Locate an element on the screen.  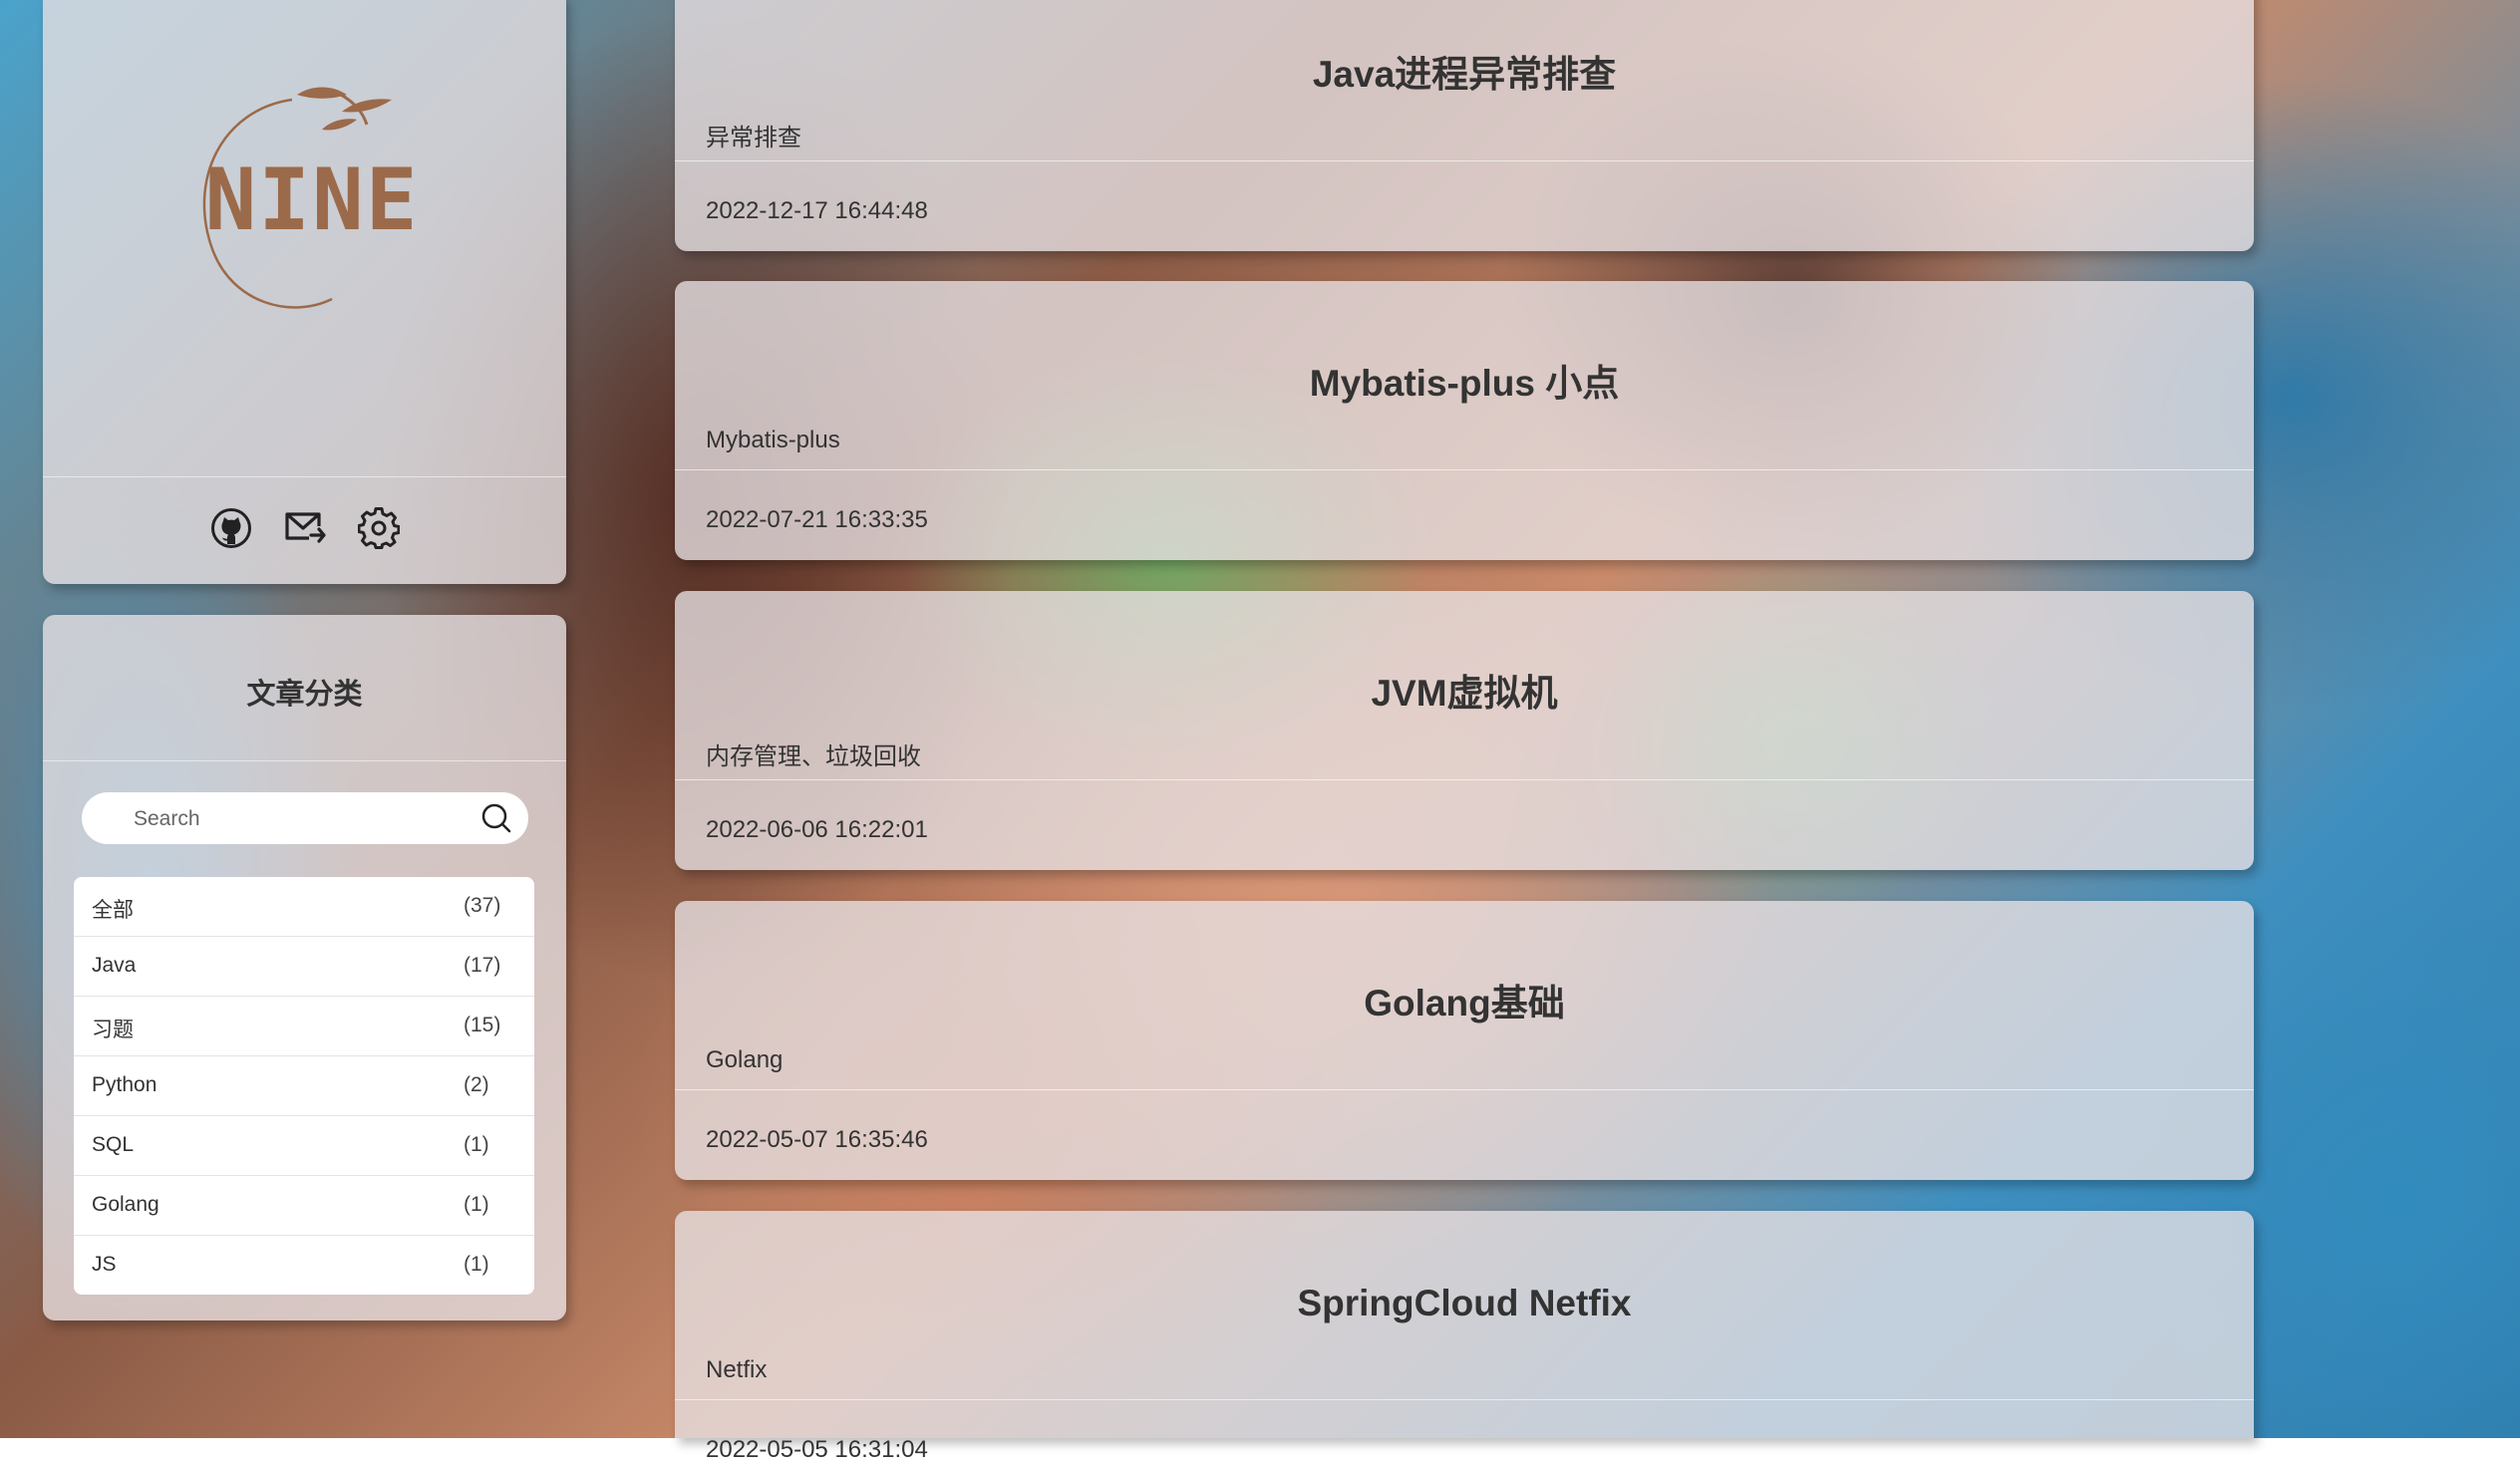
category-count: (15) is located at coordinates (482, 1025).